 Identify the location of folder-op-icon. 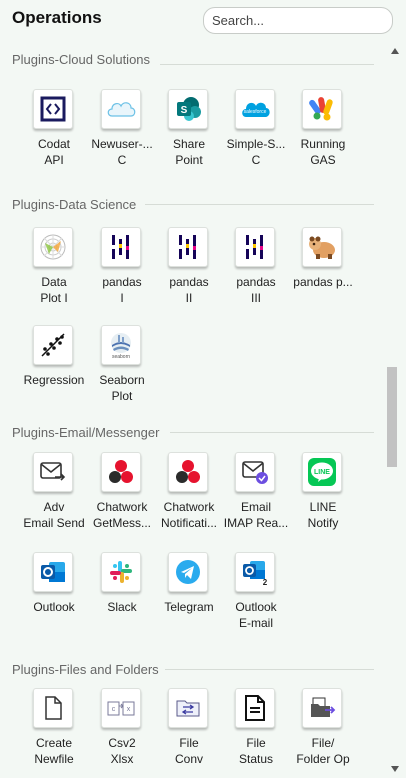
(322, 708).